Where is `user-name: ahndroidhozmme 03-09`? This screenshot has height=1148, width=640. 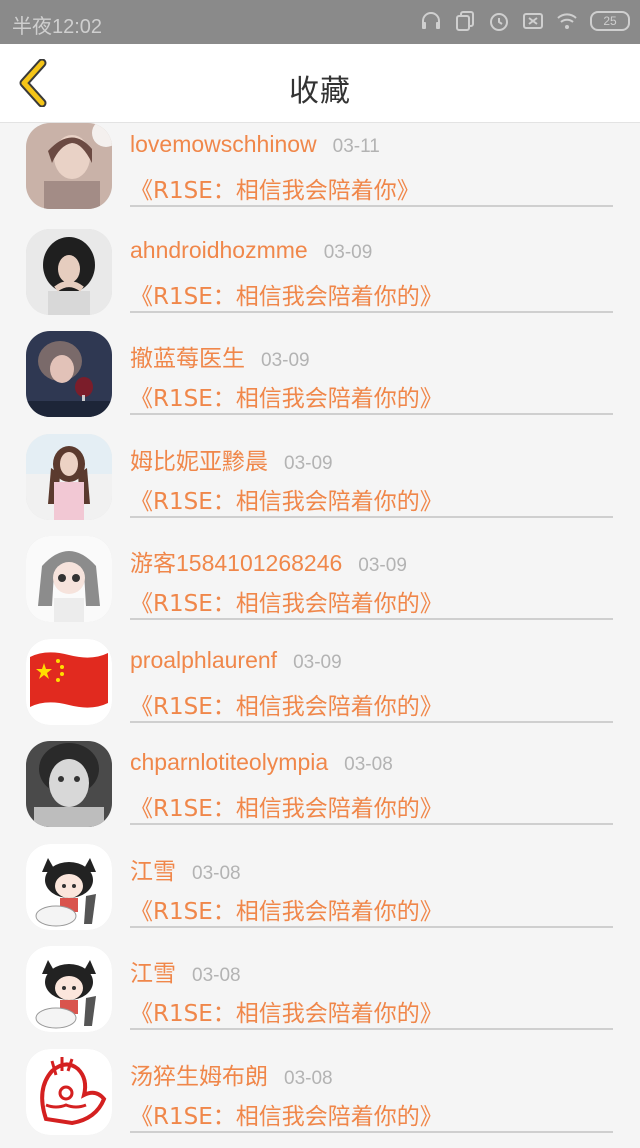
user-name: ahndroidhozmme 03-09 is located at coordinates (251, 250).